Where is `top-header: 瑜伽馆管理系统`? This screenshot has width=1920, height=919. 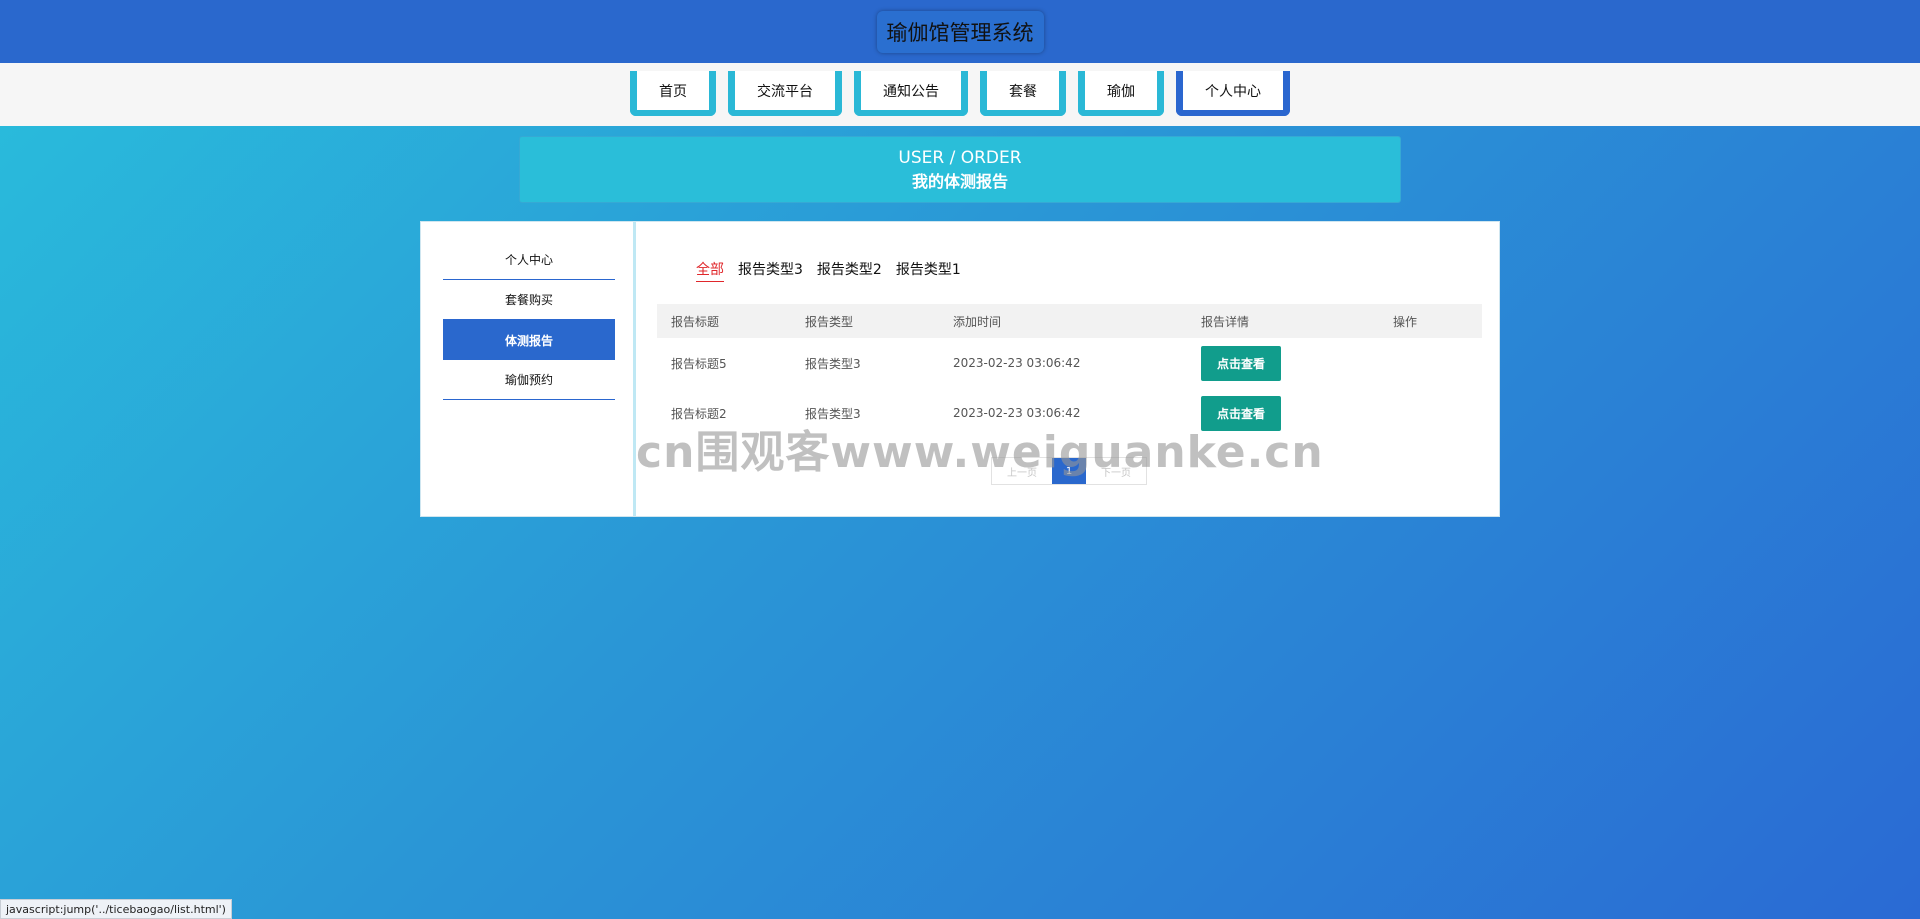
top-header: 瑜伽馆管理系统 is located at coordinates (960, 31).